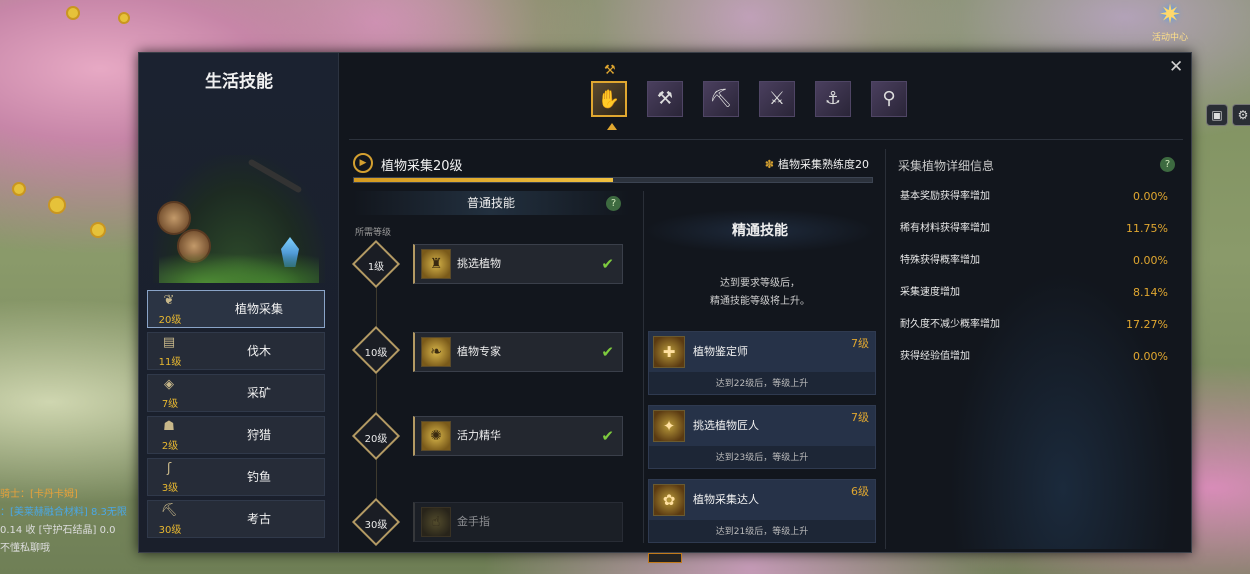 This screenshot has height=574, width=1250. I want to click on normal-skills-header: 普通技能, so click(491, 203).